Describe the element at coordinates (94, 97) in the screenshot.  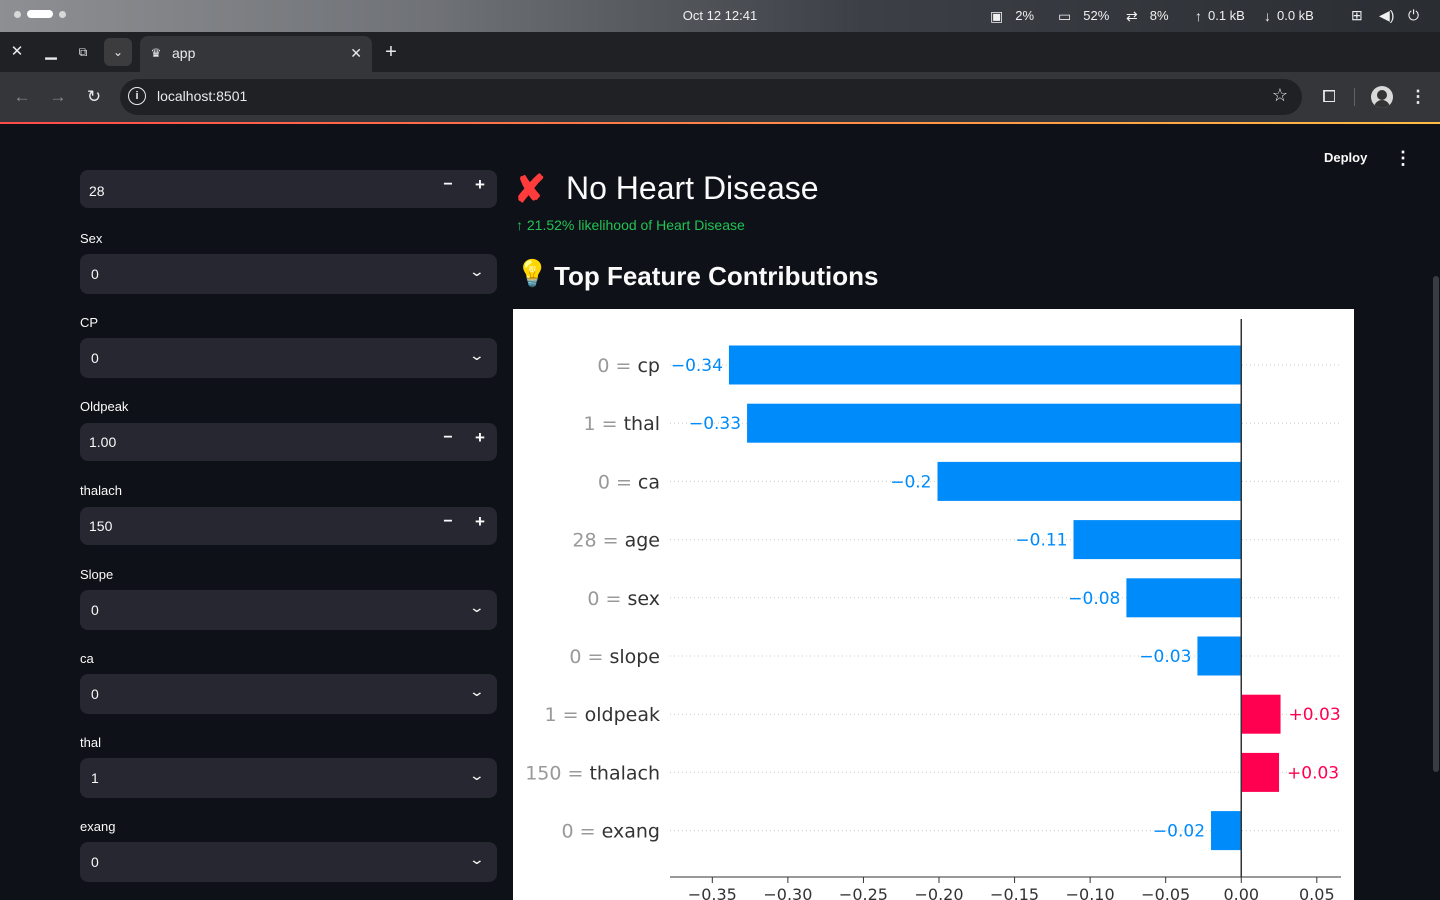
I see `reload-icon: ↻` at that location.